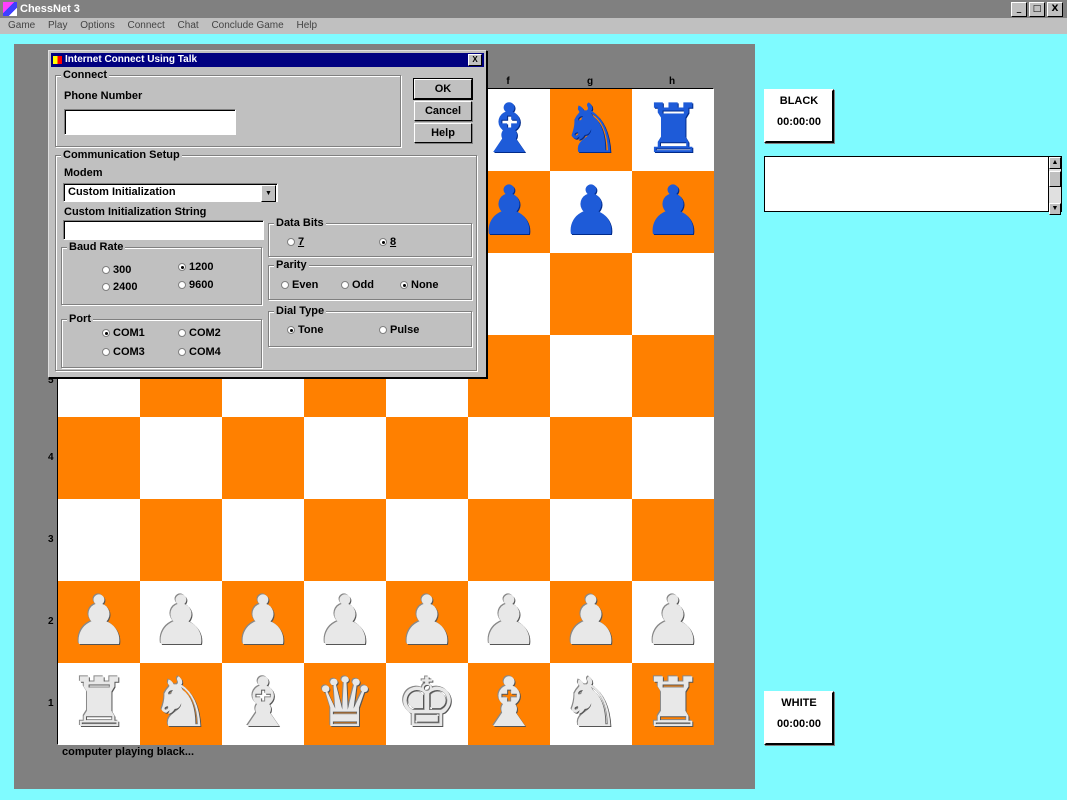 This screenshot has width=1067, height=800. I want to click on port-com4-radio: COM4, so click(199, 352).